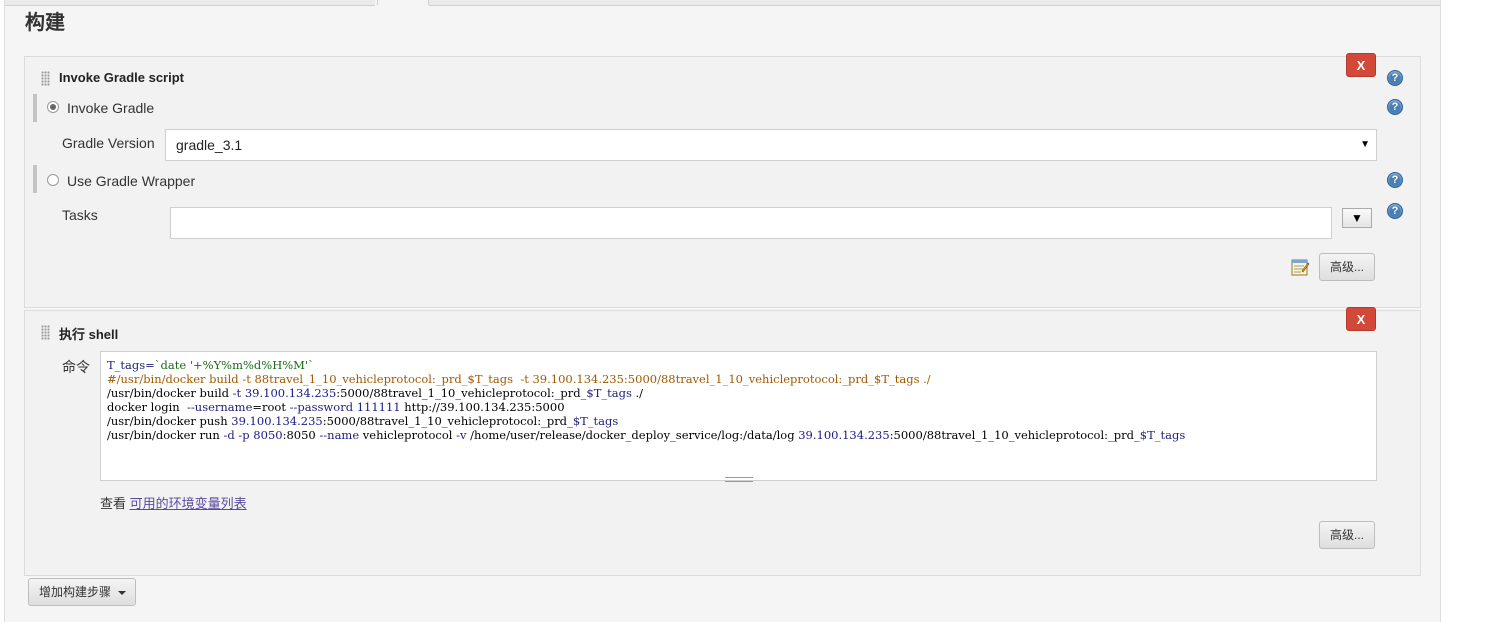 Image resolution: width=1487 pixels, height=622 pixels. I want to click on shell-step-title: 执行 shell, so click(89, 334).